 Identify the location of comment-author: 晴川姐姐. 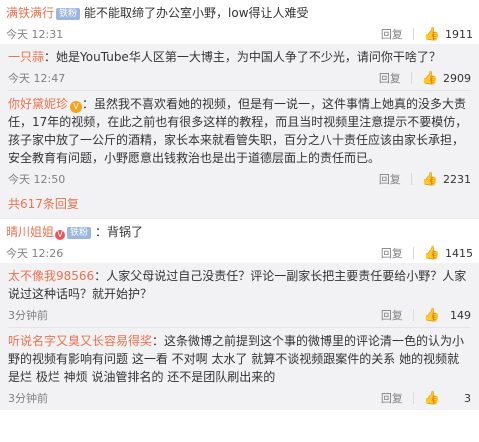
(30, 232).